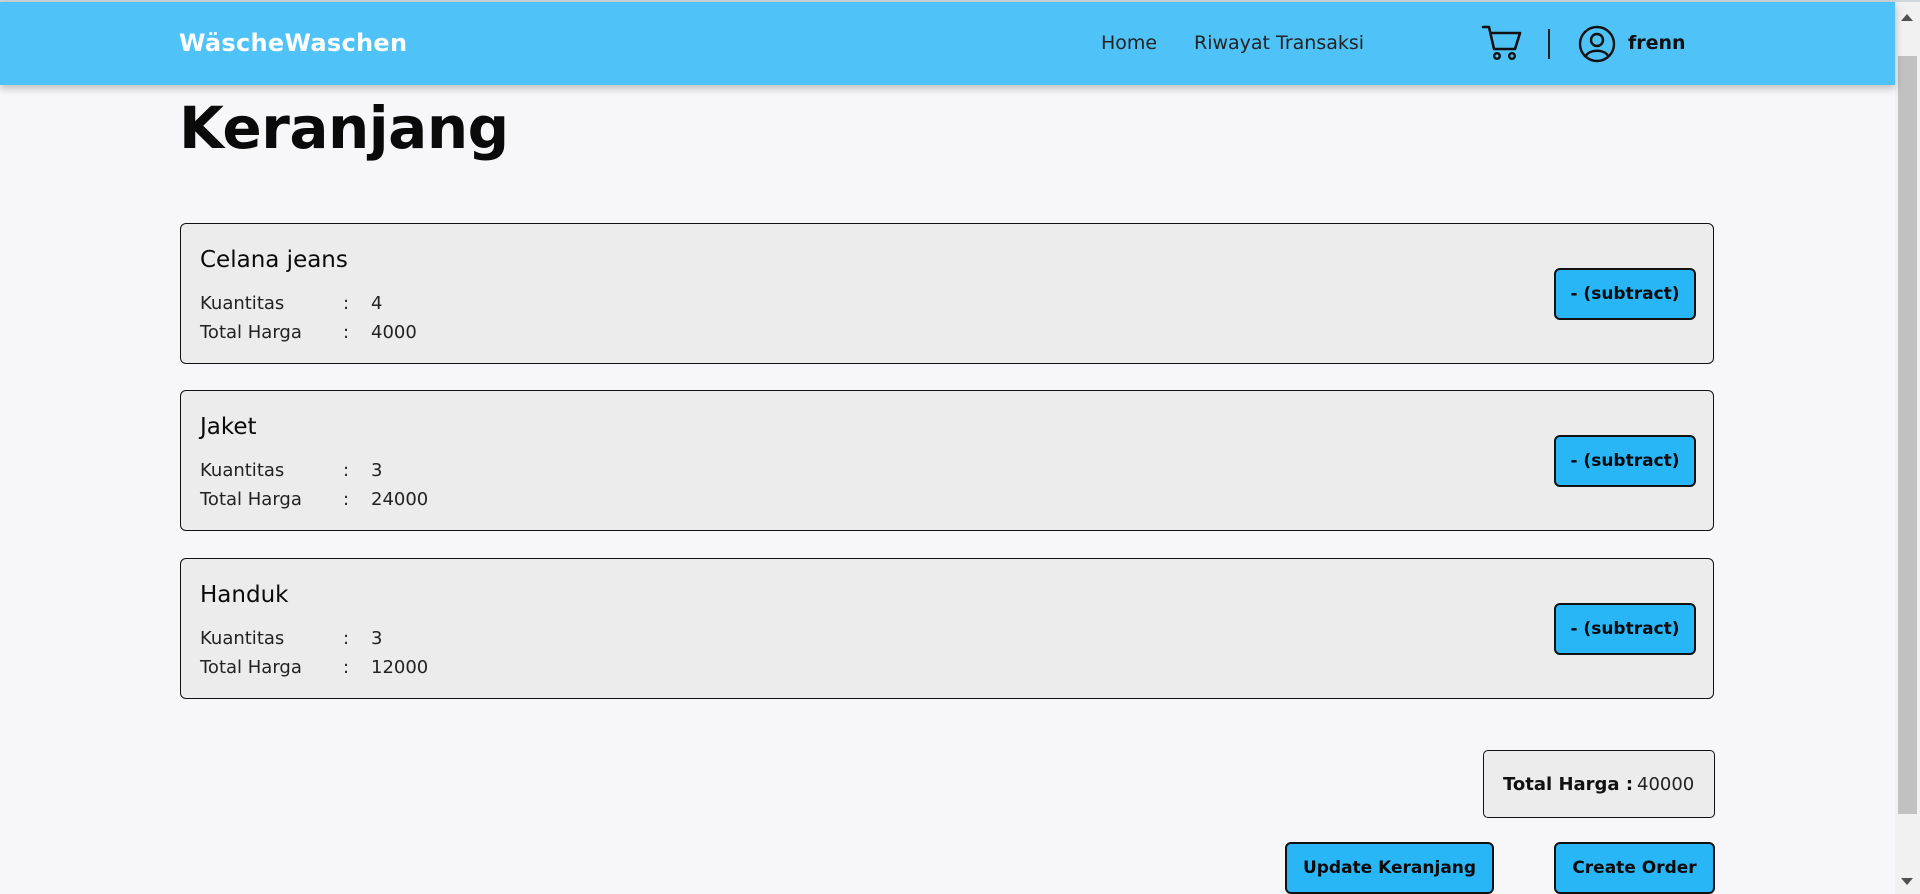 Image resolution: width=1920 pixels, height=894 pixels. Describe the element at coordinates (1634, 868) in the screenshot. I see `create-order-button: Create Order` at that location.